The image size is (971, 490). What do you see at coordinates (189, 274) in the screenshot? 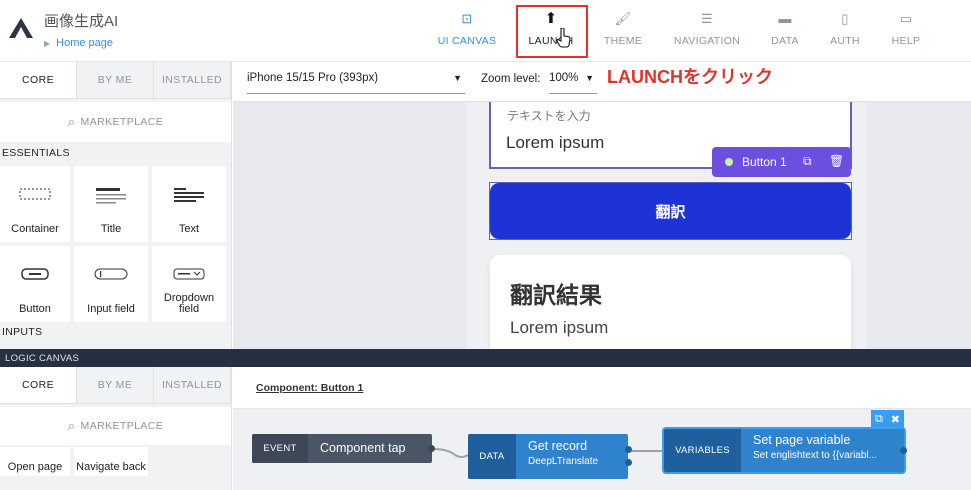
I see `dropdown-field-icon` at bounding box center [189, 274].